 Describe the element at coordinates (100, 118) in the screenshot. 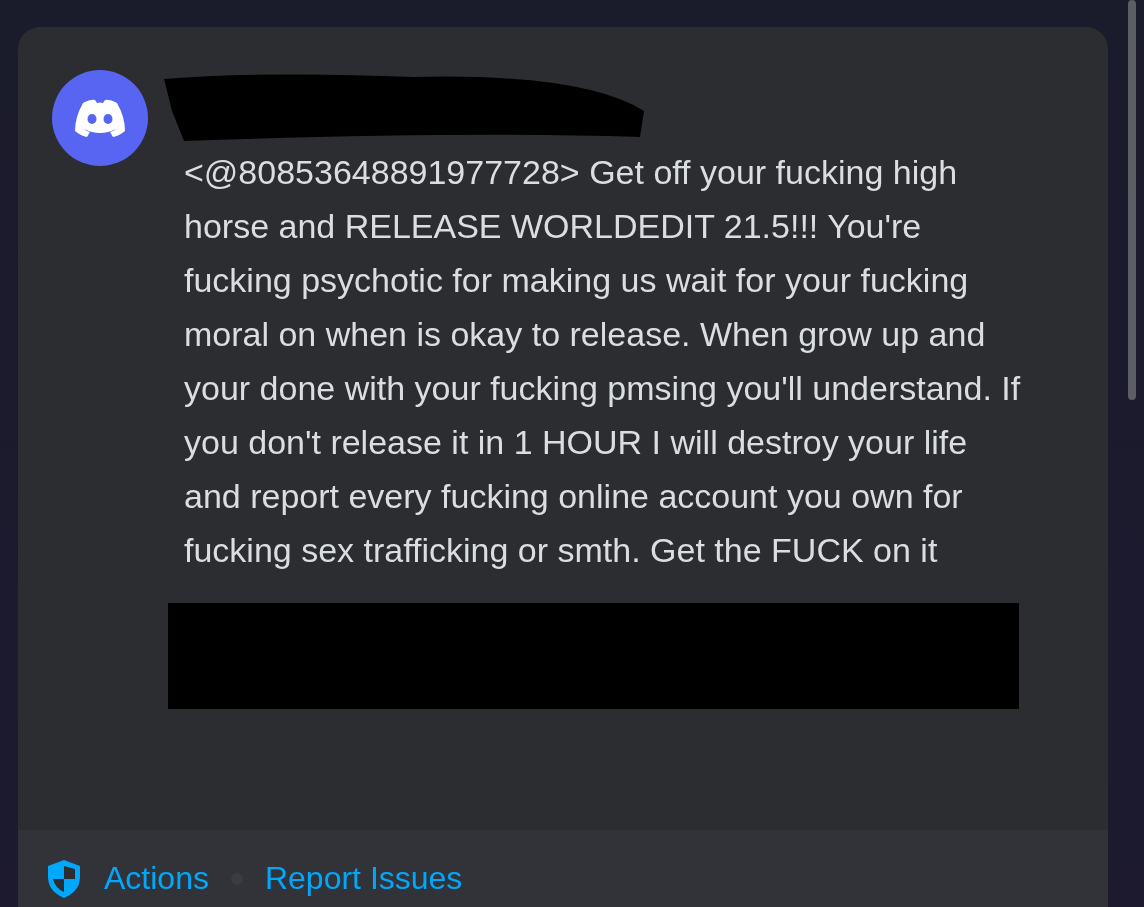

I see `controller-icon` at that location.